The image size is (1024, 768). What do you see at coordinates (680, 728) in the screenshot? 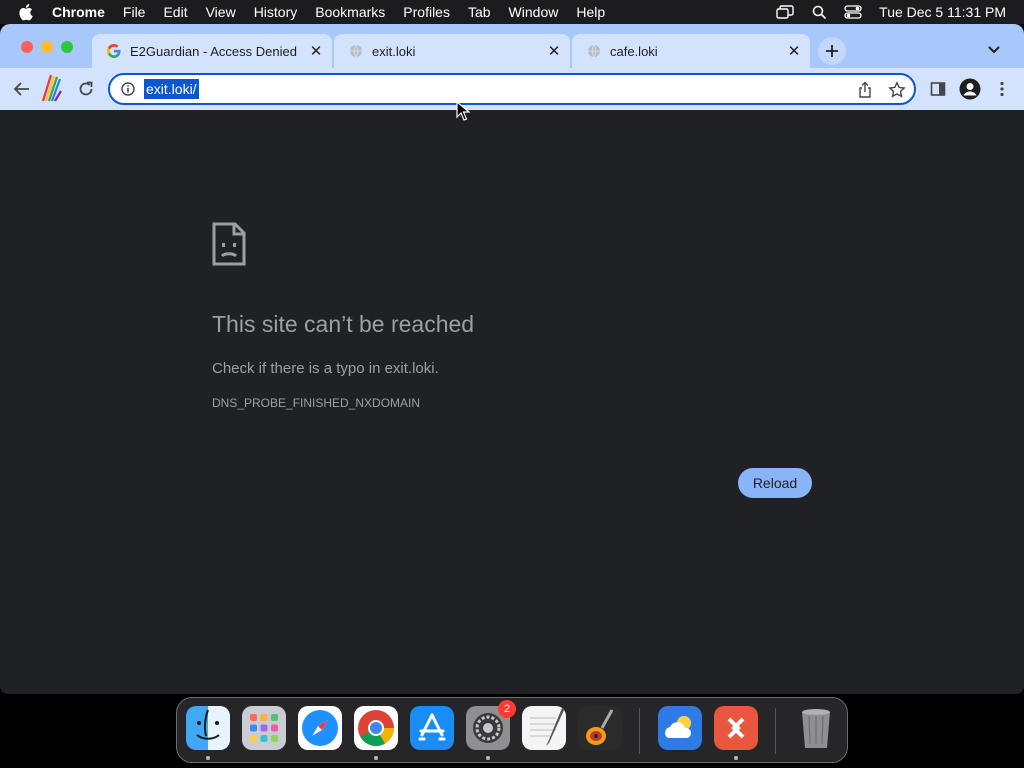
I see `weather-icon` at bounding box center [680, 728].